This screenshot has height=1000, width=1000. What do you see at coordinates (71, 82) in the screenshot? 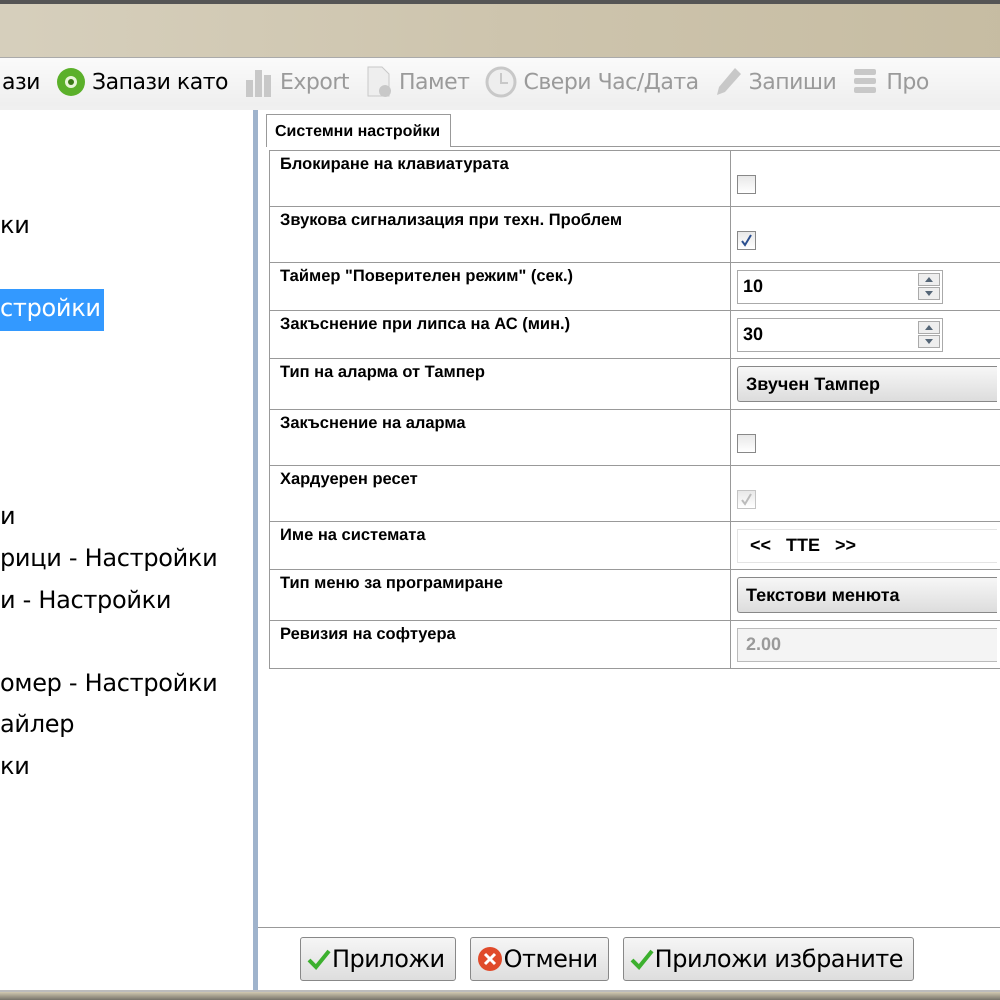
I see `ring-icon` at bounding box center [71, 82].